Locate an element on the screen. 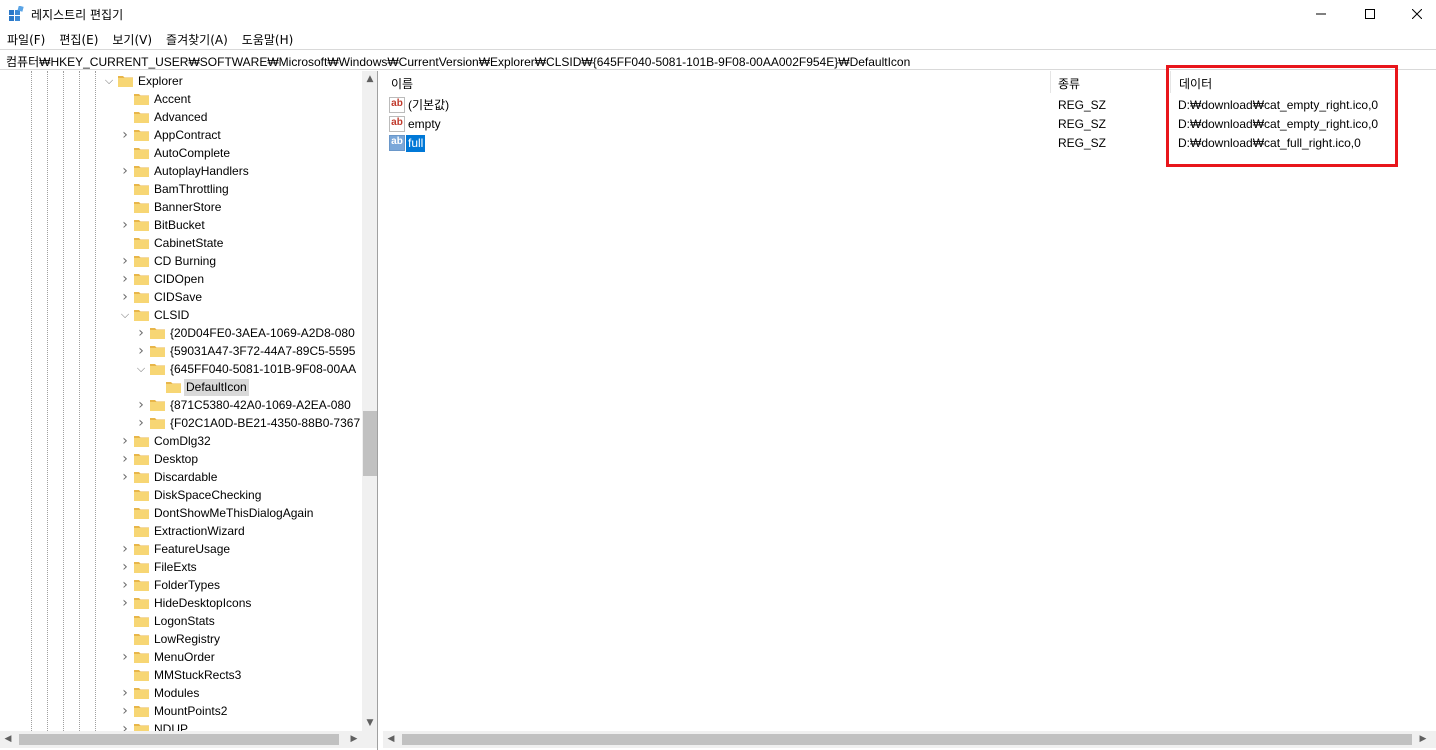  tree-item: ExtractionWizard is located at coordinates (190, 531).